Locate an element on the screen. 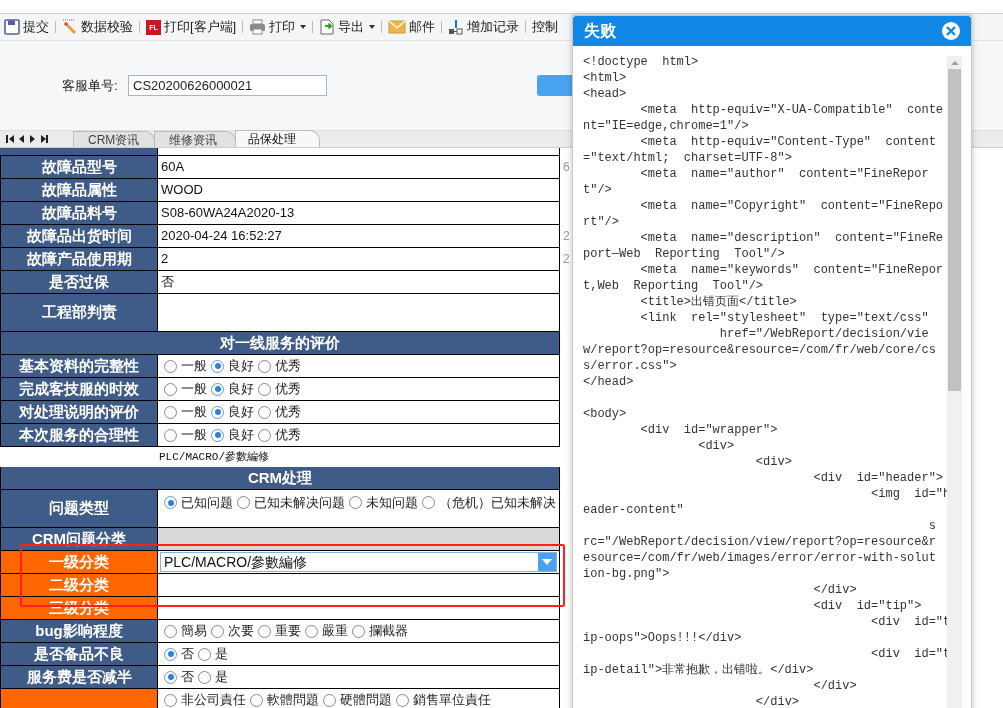 The height and width of the screenshot is (708, 1003). label-cell: 是否过保 is located at coordinates (79, 282).